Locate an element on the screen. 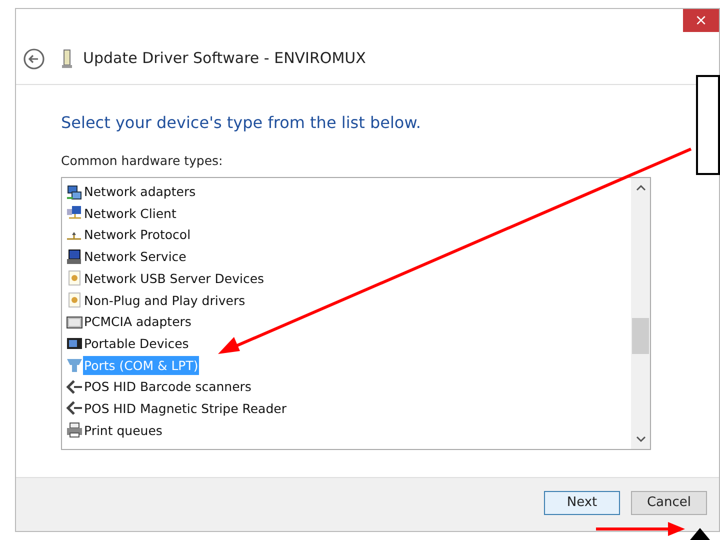 The image size is (720, 540). list-item: Network adapters is located at coordinates (140, 192).